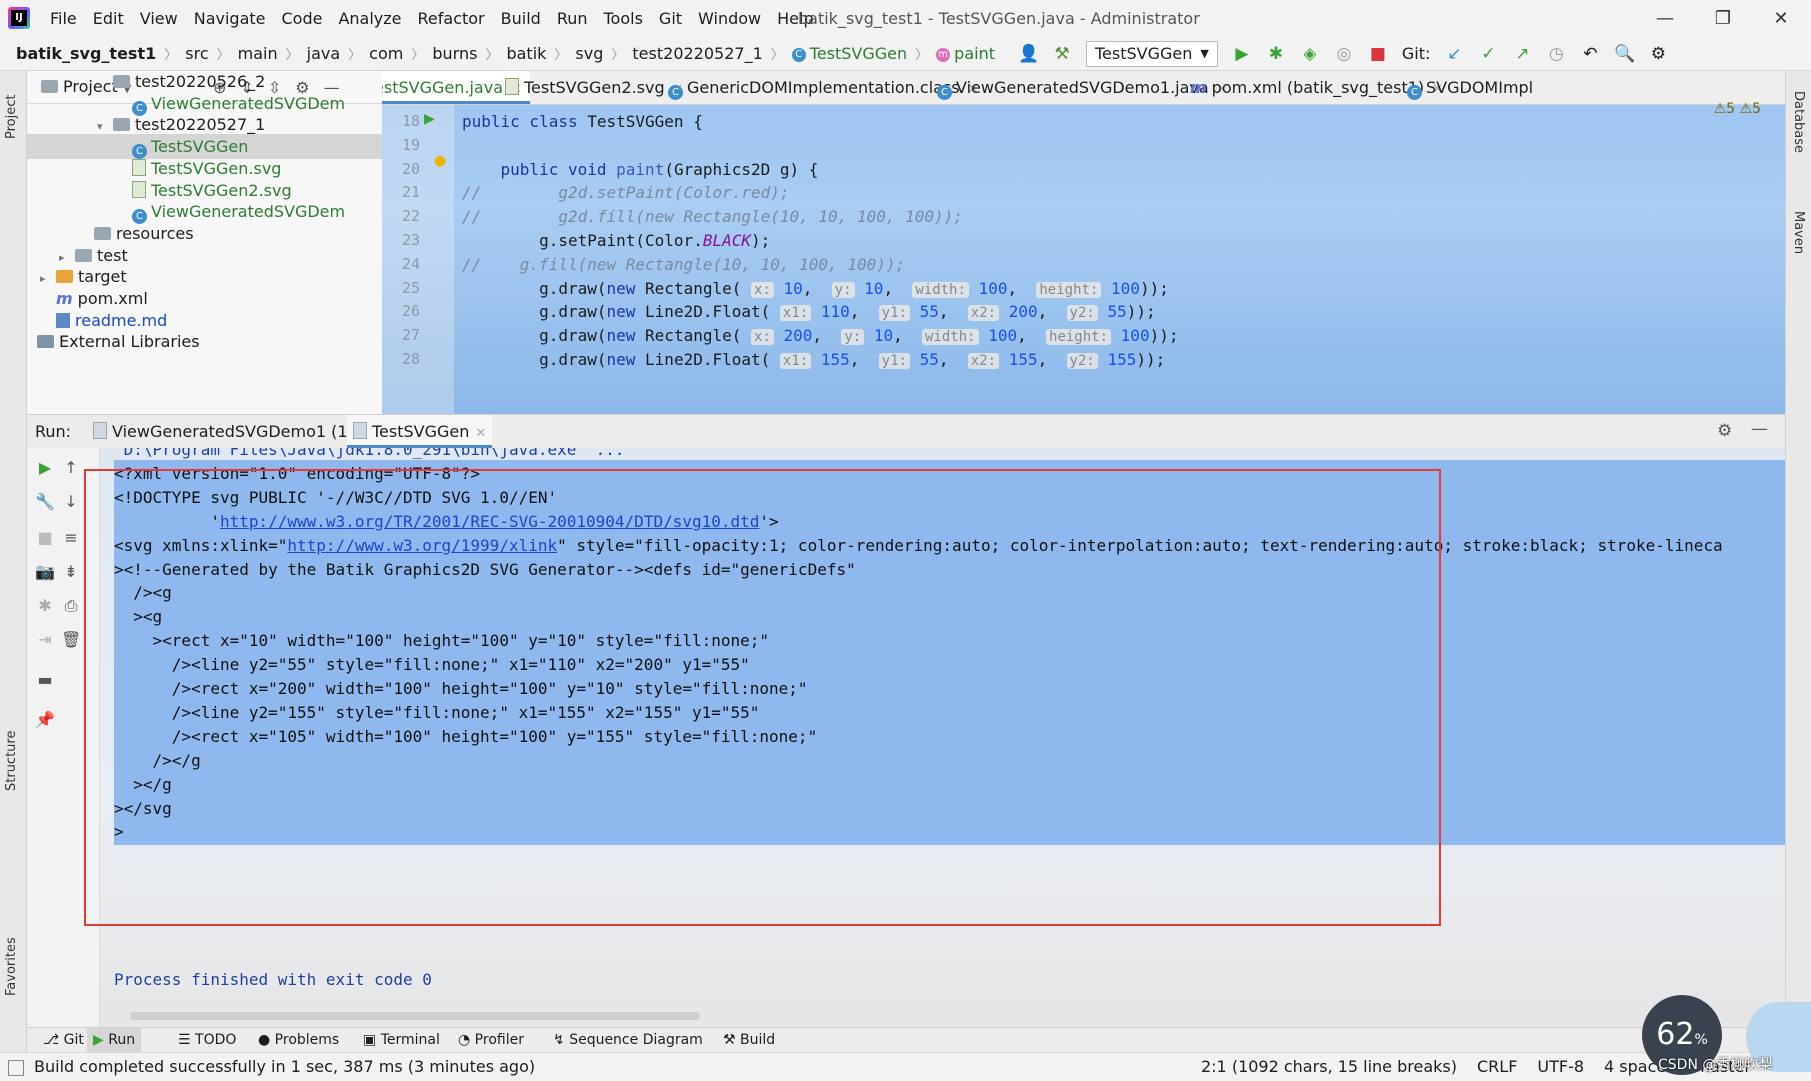  What do you see at coordinates (415, 1016) in the screenshot?
I see `horizontal-scrollbar` at bounding box center [415, 1016].